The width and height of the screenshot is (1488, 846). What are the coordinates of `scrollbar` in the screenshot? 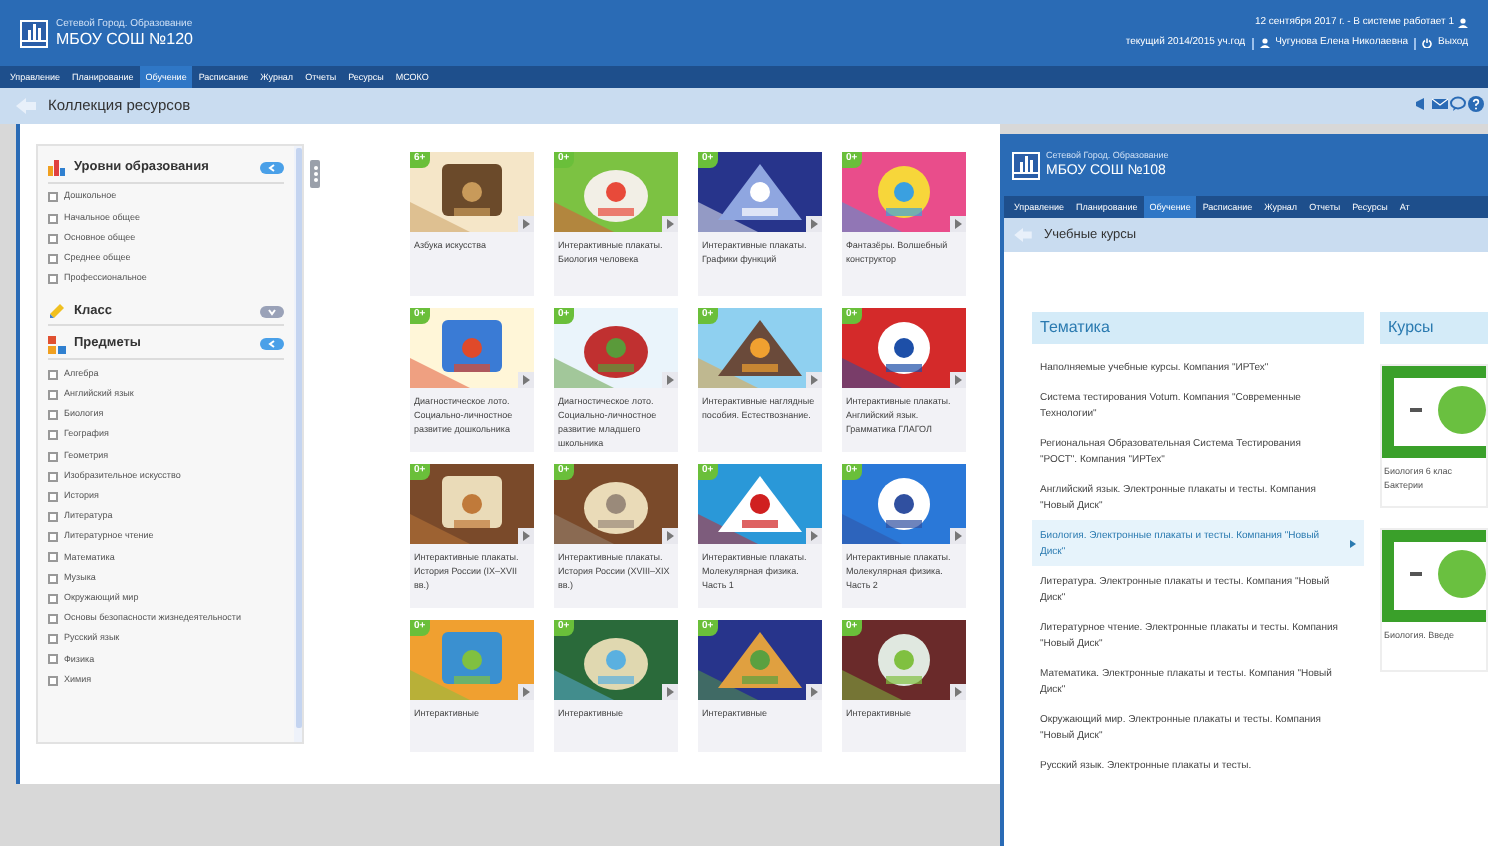 It's located at (298, 444).